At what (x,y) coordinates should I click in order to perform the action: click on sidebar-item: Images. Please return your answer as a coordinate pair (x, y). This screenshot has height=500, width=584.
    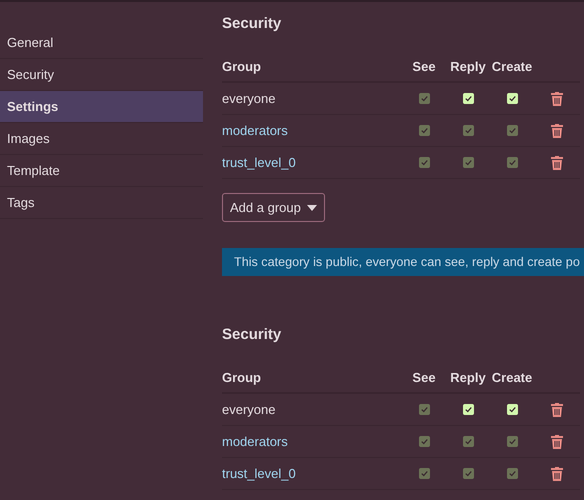
    Looking at the image, I should click on (101, 139).